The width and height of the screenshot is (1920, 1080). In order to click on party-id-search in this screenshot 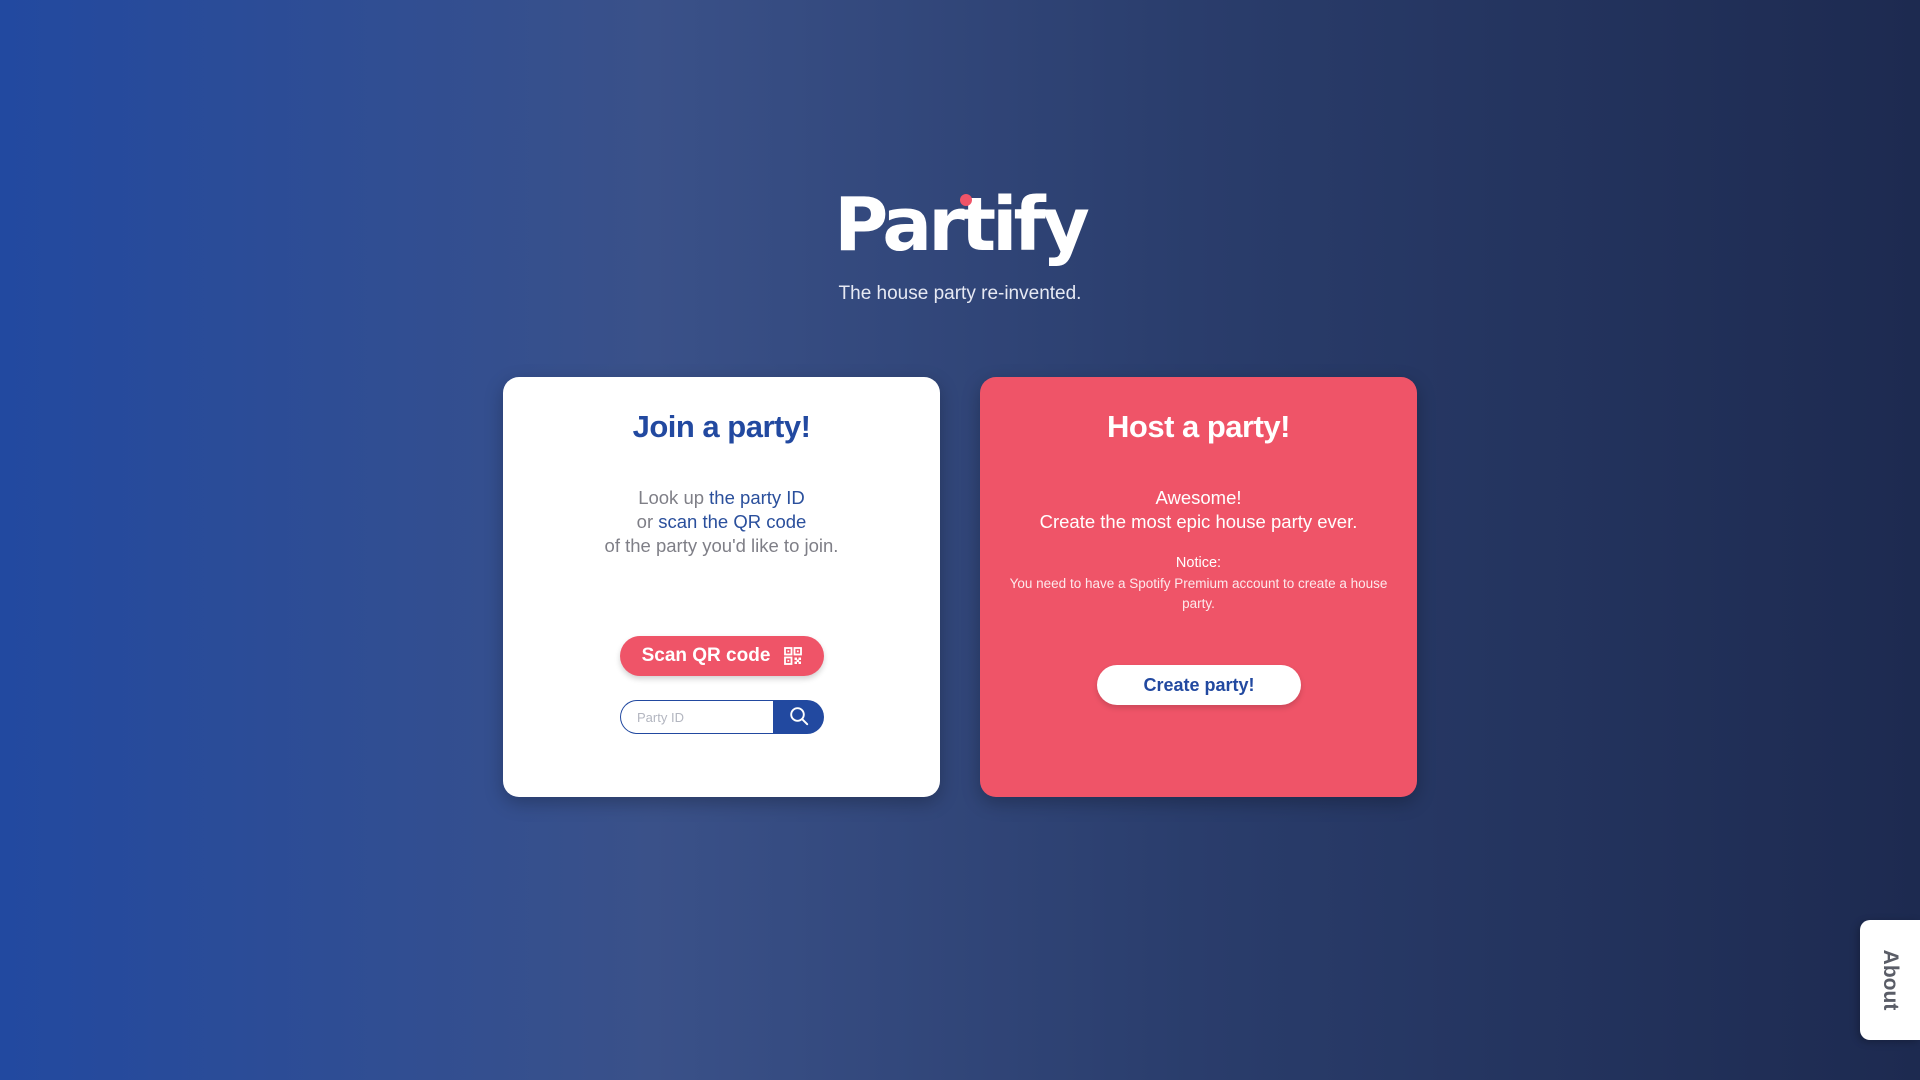, I will do `click(722, 717)`.